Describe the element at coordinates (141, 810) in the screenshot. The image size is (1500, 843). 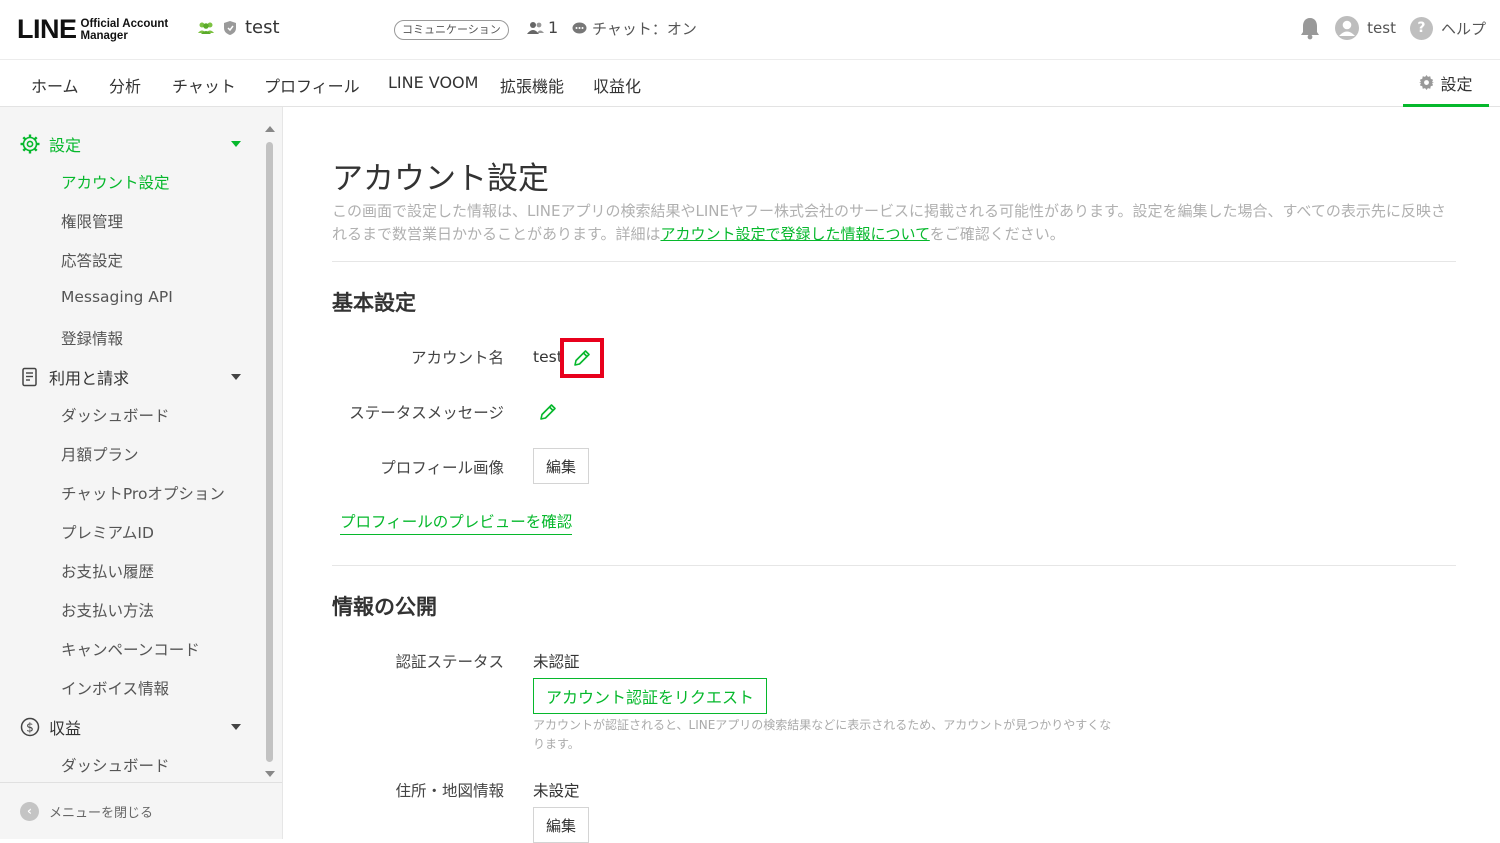
I see `close-menu-button: ‹ メニューを閉じる` at that location.